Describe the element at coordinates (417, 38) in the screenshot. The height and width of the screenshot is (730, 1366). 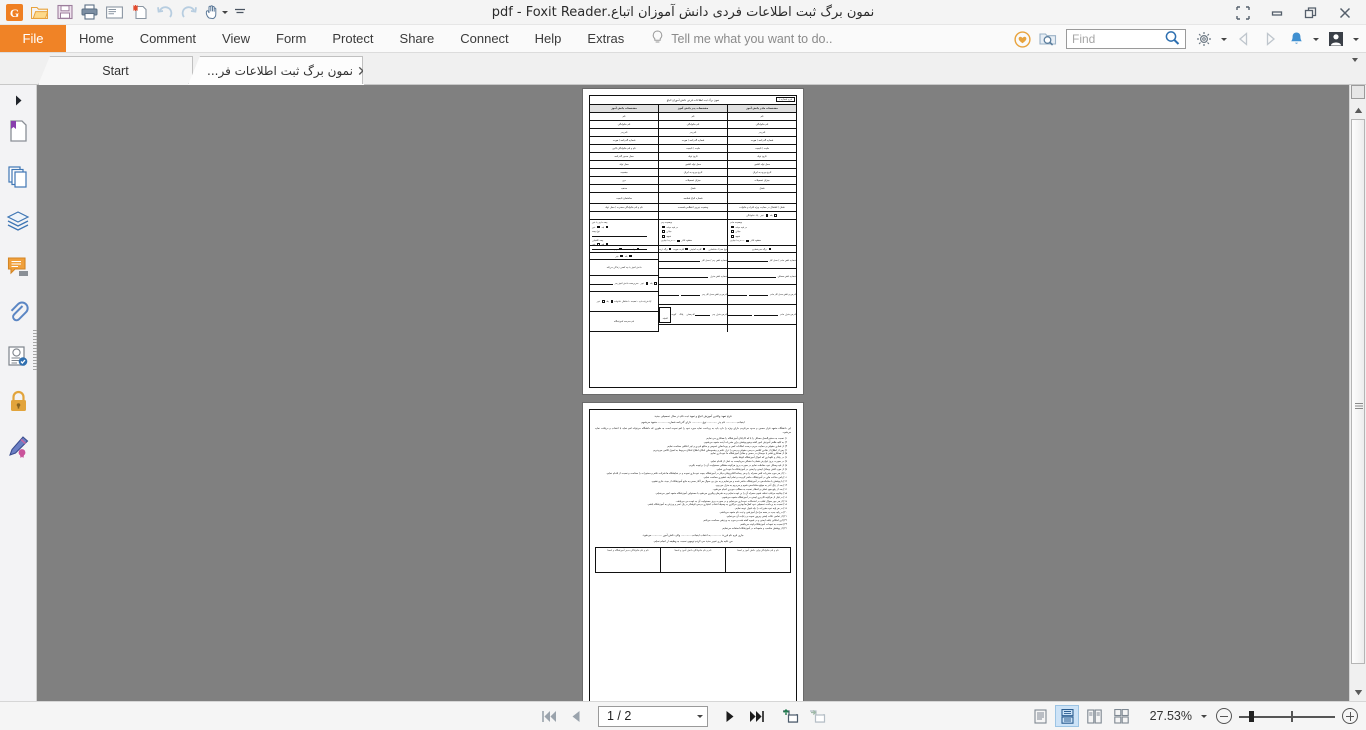
I see `menu-share: Share` at that location.